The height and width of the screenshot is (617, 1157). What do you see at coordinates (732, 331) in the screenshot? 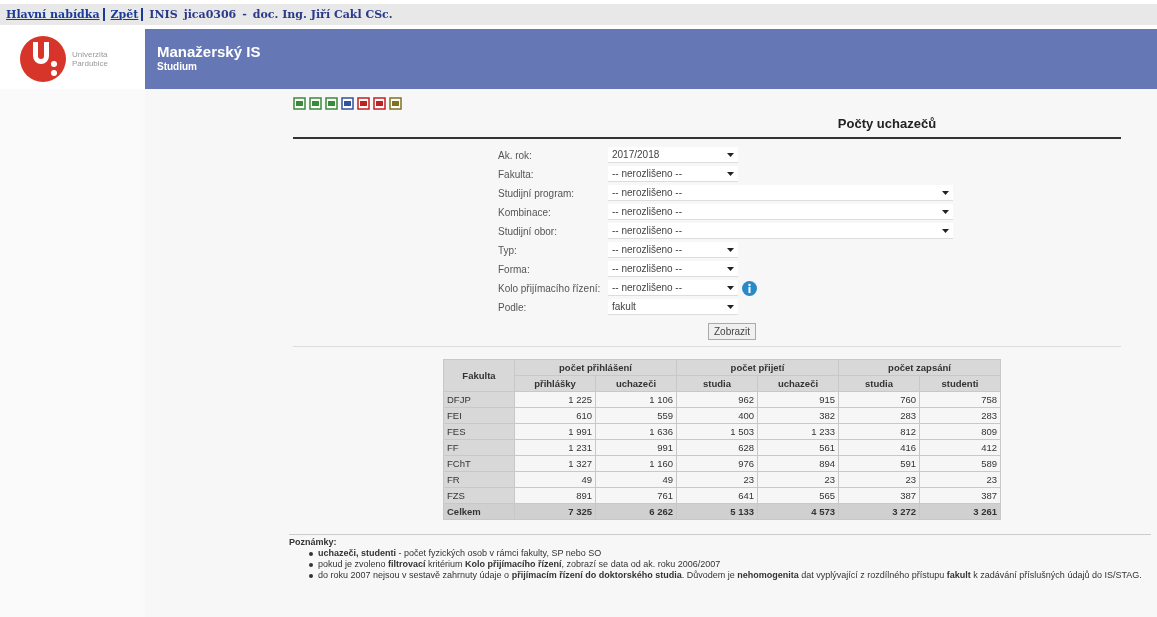
I see `show-button: Zobrazit` at bounding box center [732, 331].